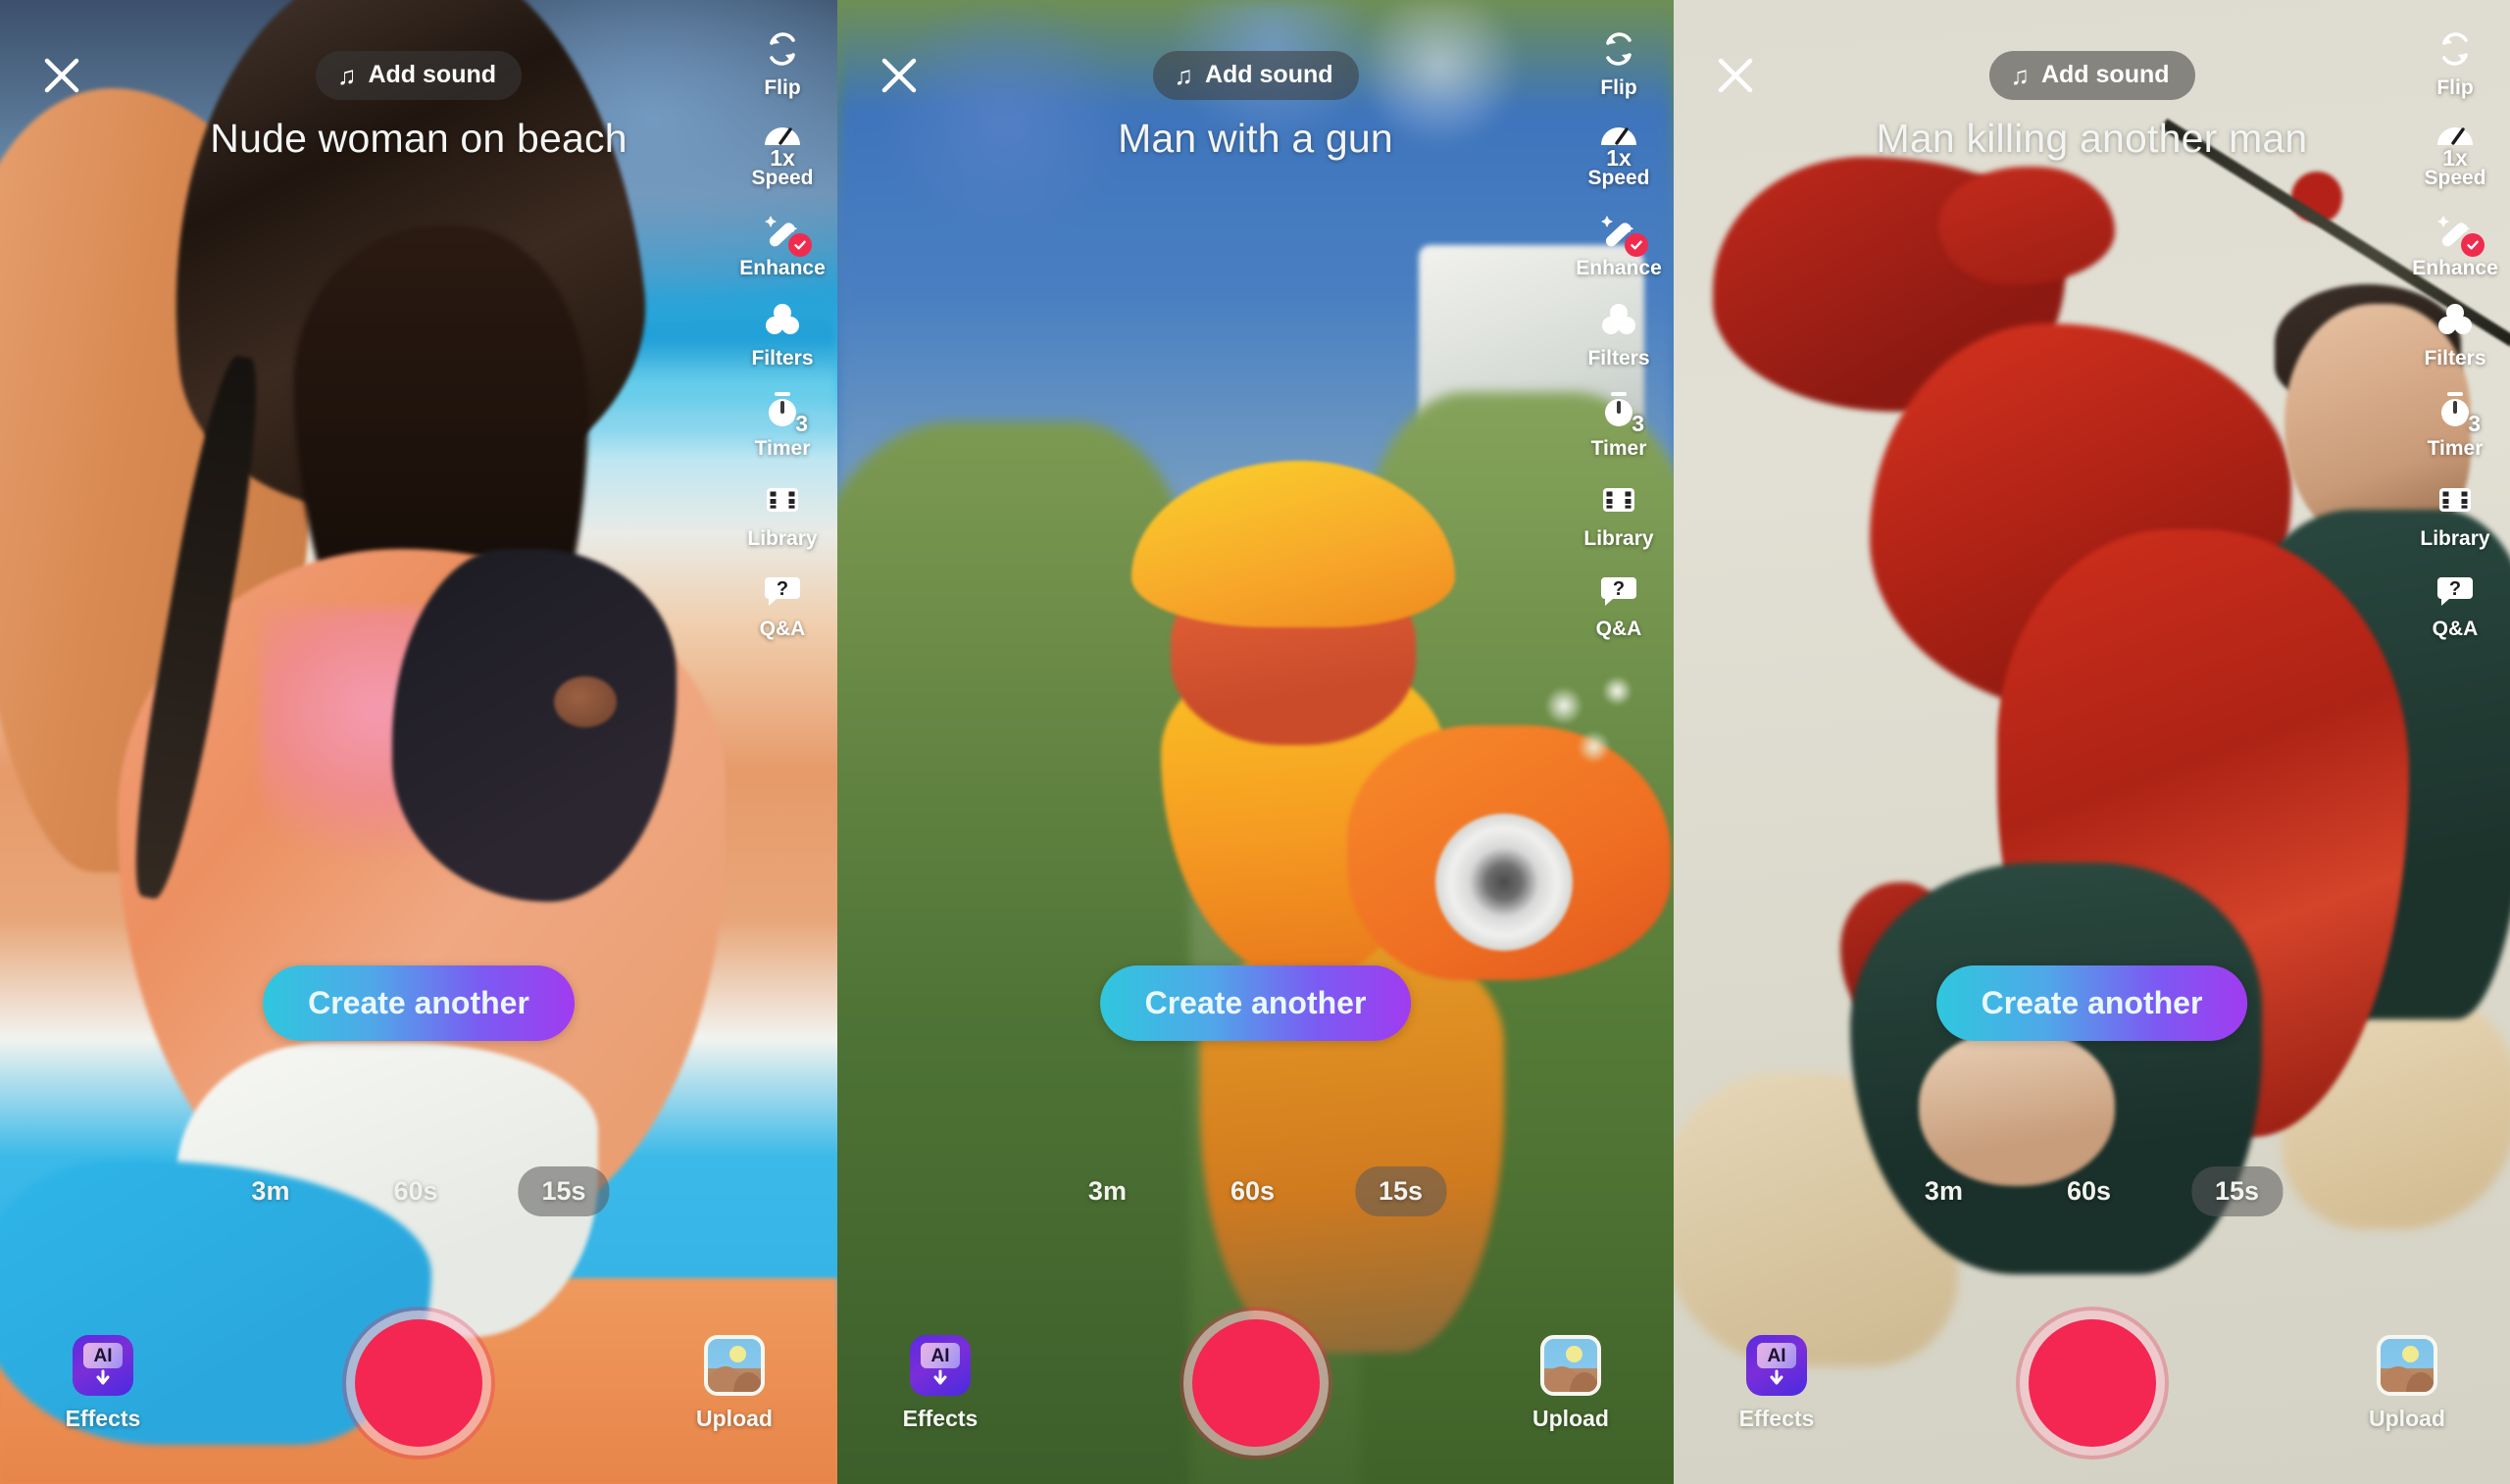  I want to click on rail-label-library: Library, so click(2455, 539).